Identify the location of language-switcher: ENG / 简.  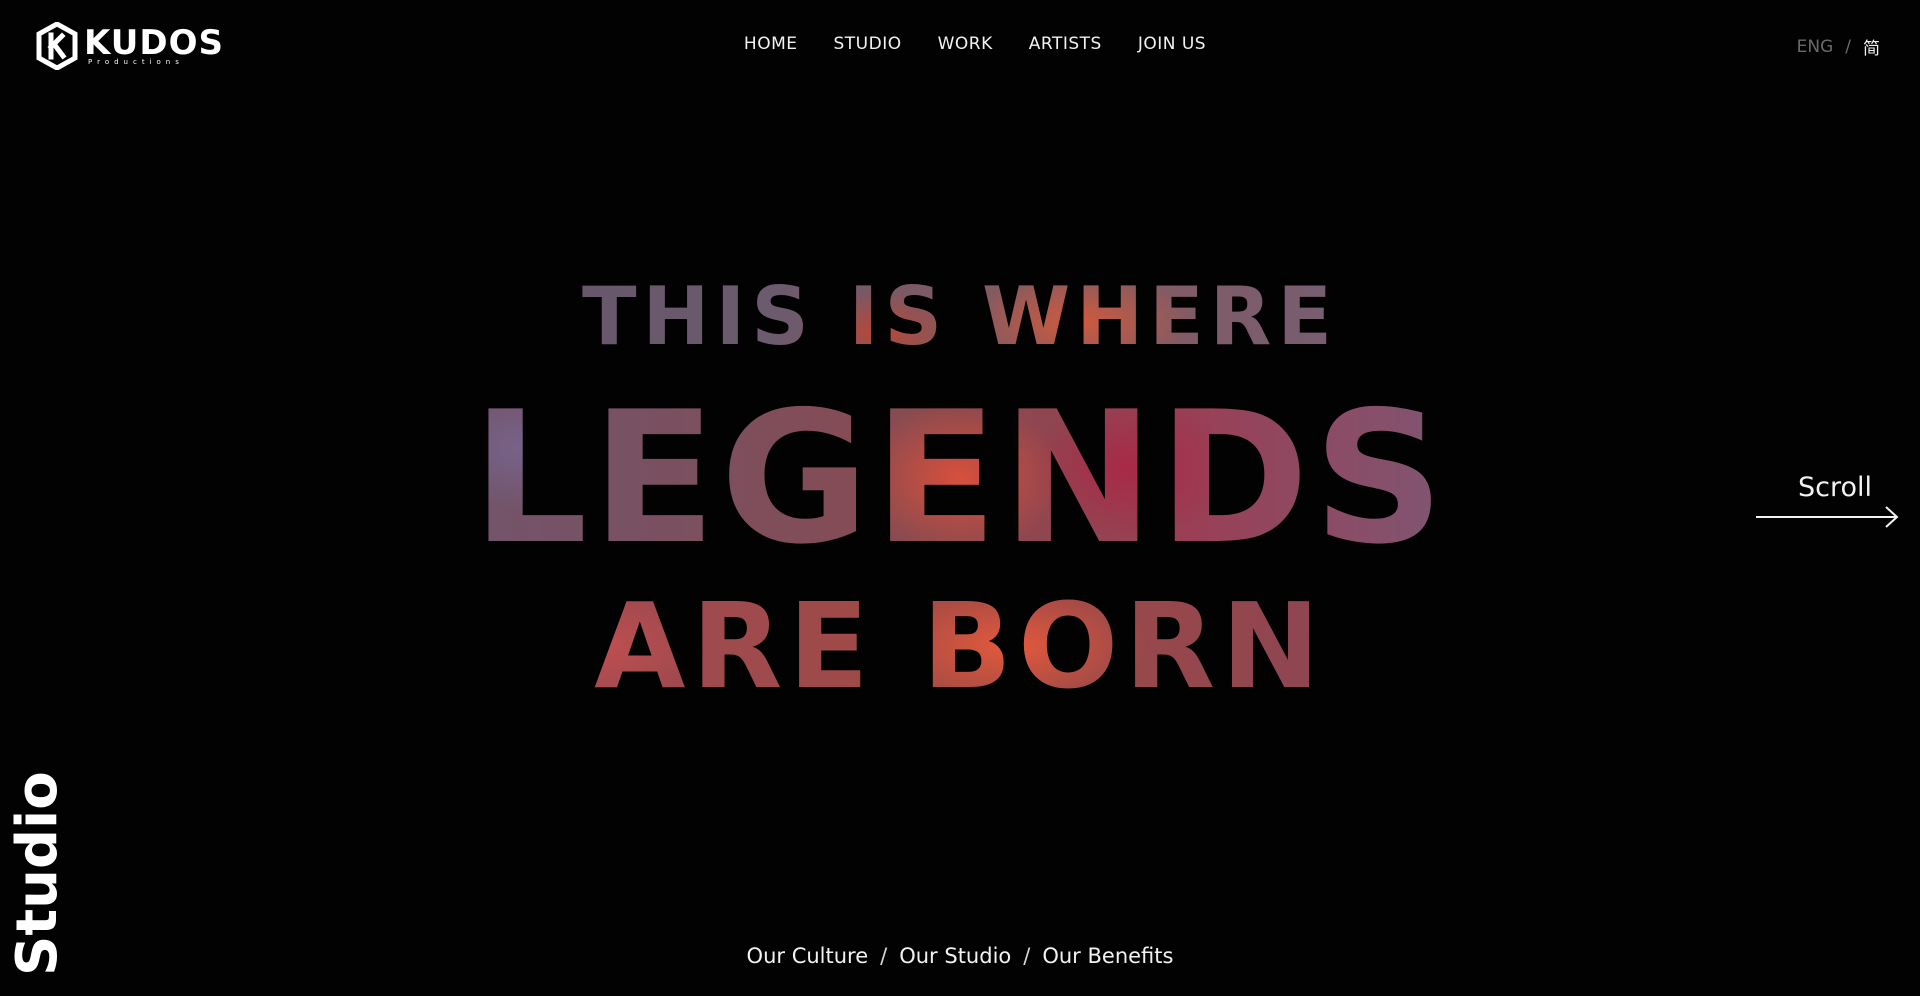
(1838, 47).